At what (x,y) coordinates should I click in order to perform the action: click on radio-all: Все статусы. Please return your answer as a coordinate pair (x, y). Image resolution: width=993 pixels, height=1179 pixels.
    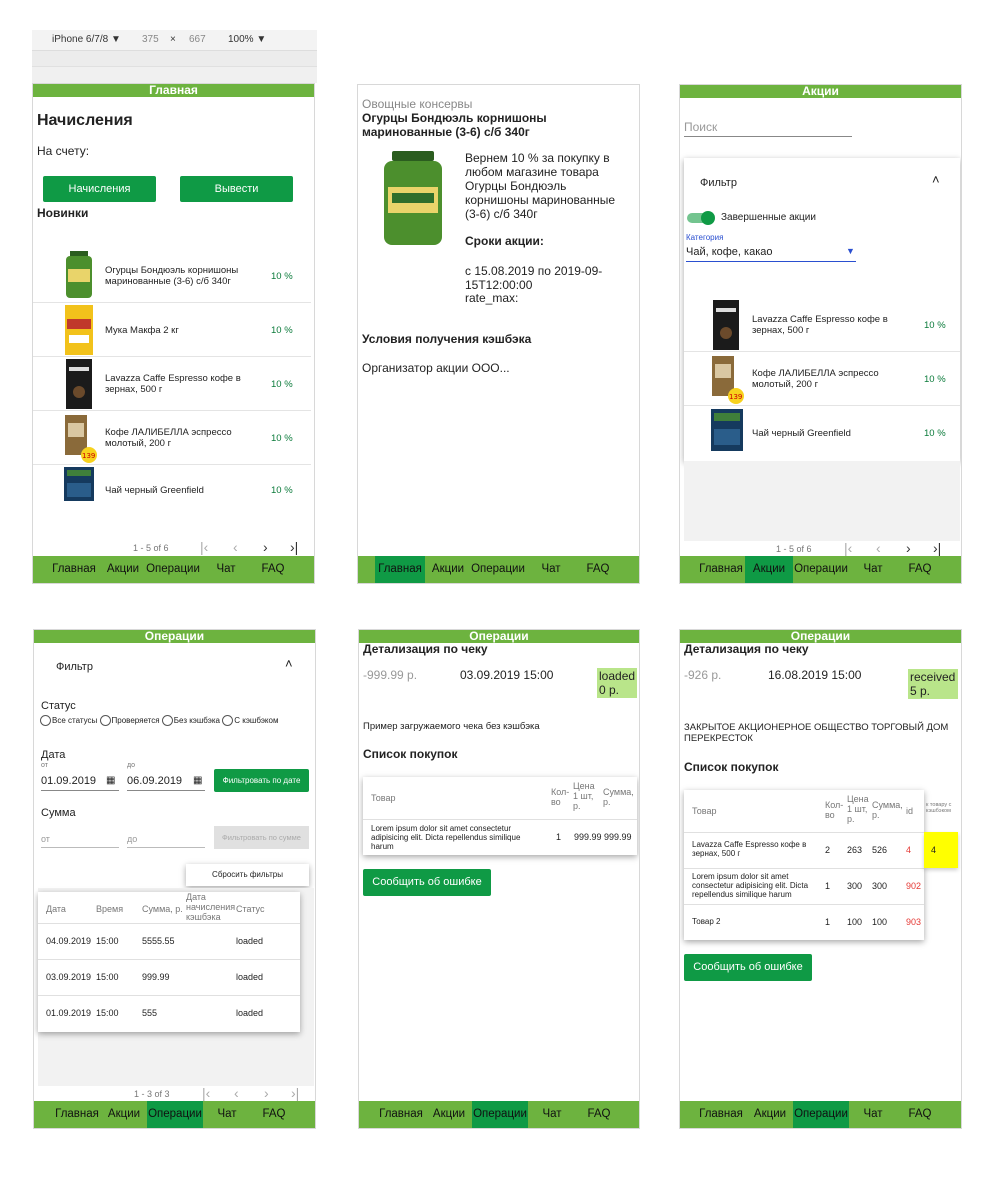
    Looking at the image, I should click on (68, 720).